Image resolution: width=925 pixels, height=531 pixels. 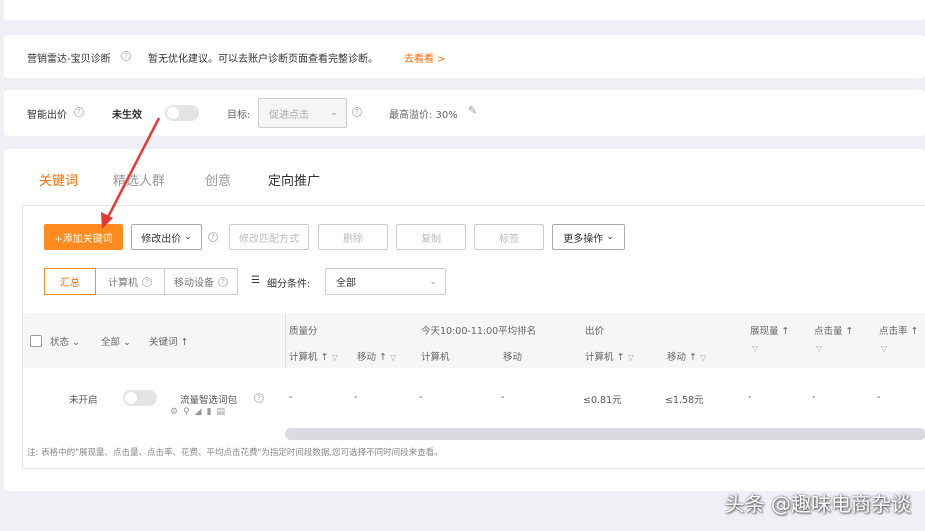 I want to click on annotation-arrow-icon, so click(x=131, y=173).